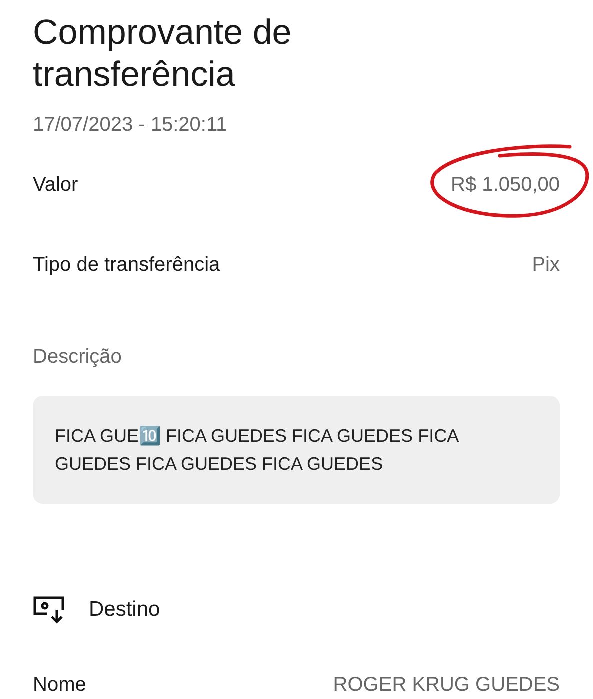 The height and width of the screenshot is (699, 593). I want to click on field-value: R$ 1.050,00, so click(505, 185).